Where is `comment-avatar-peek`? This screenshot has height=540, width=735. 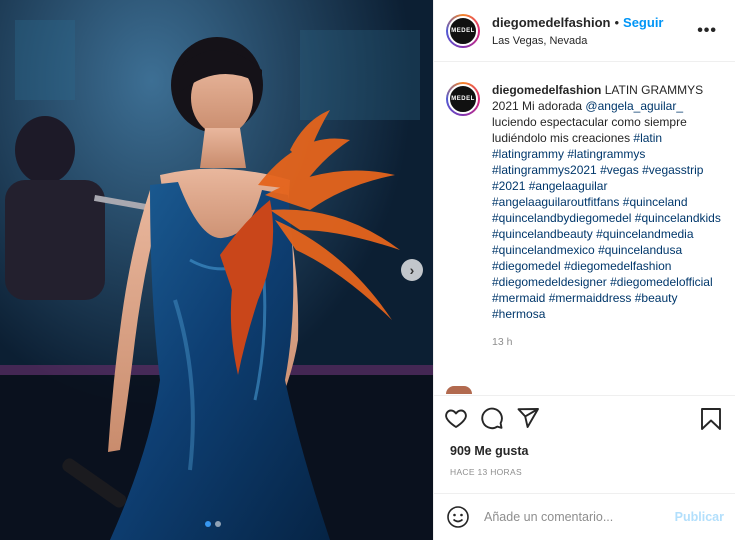 comment-avatar-peek is located at coordinates (459, 390).